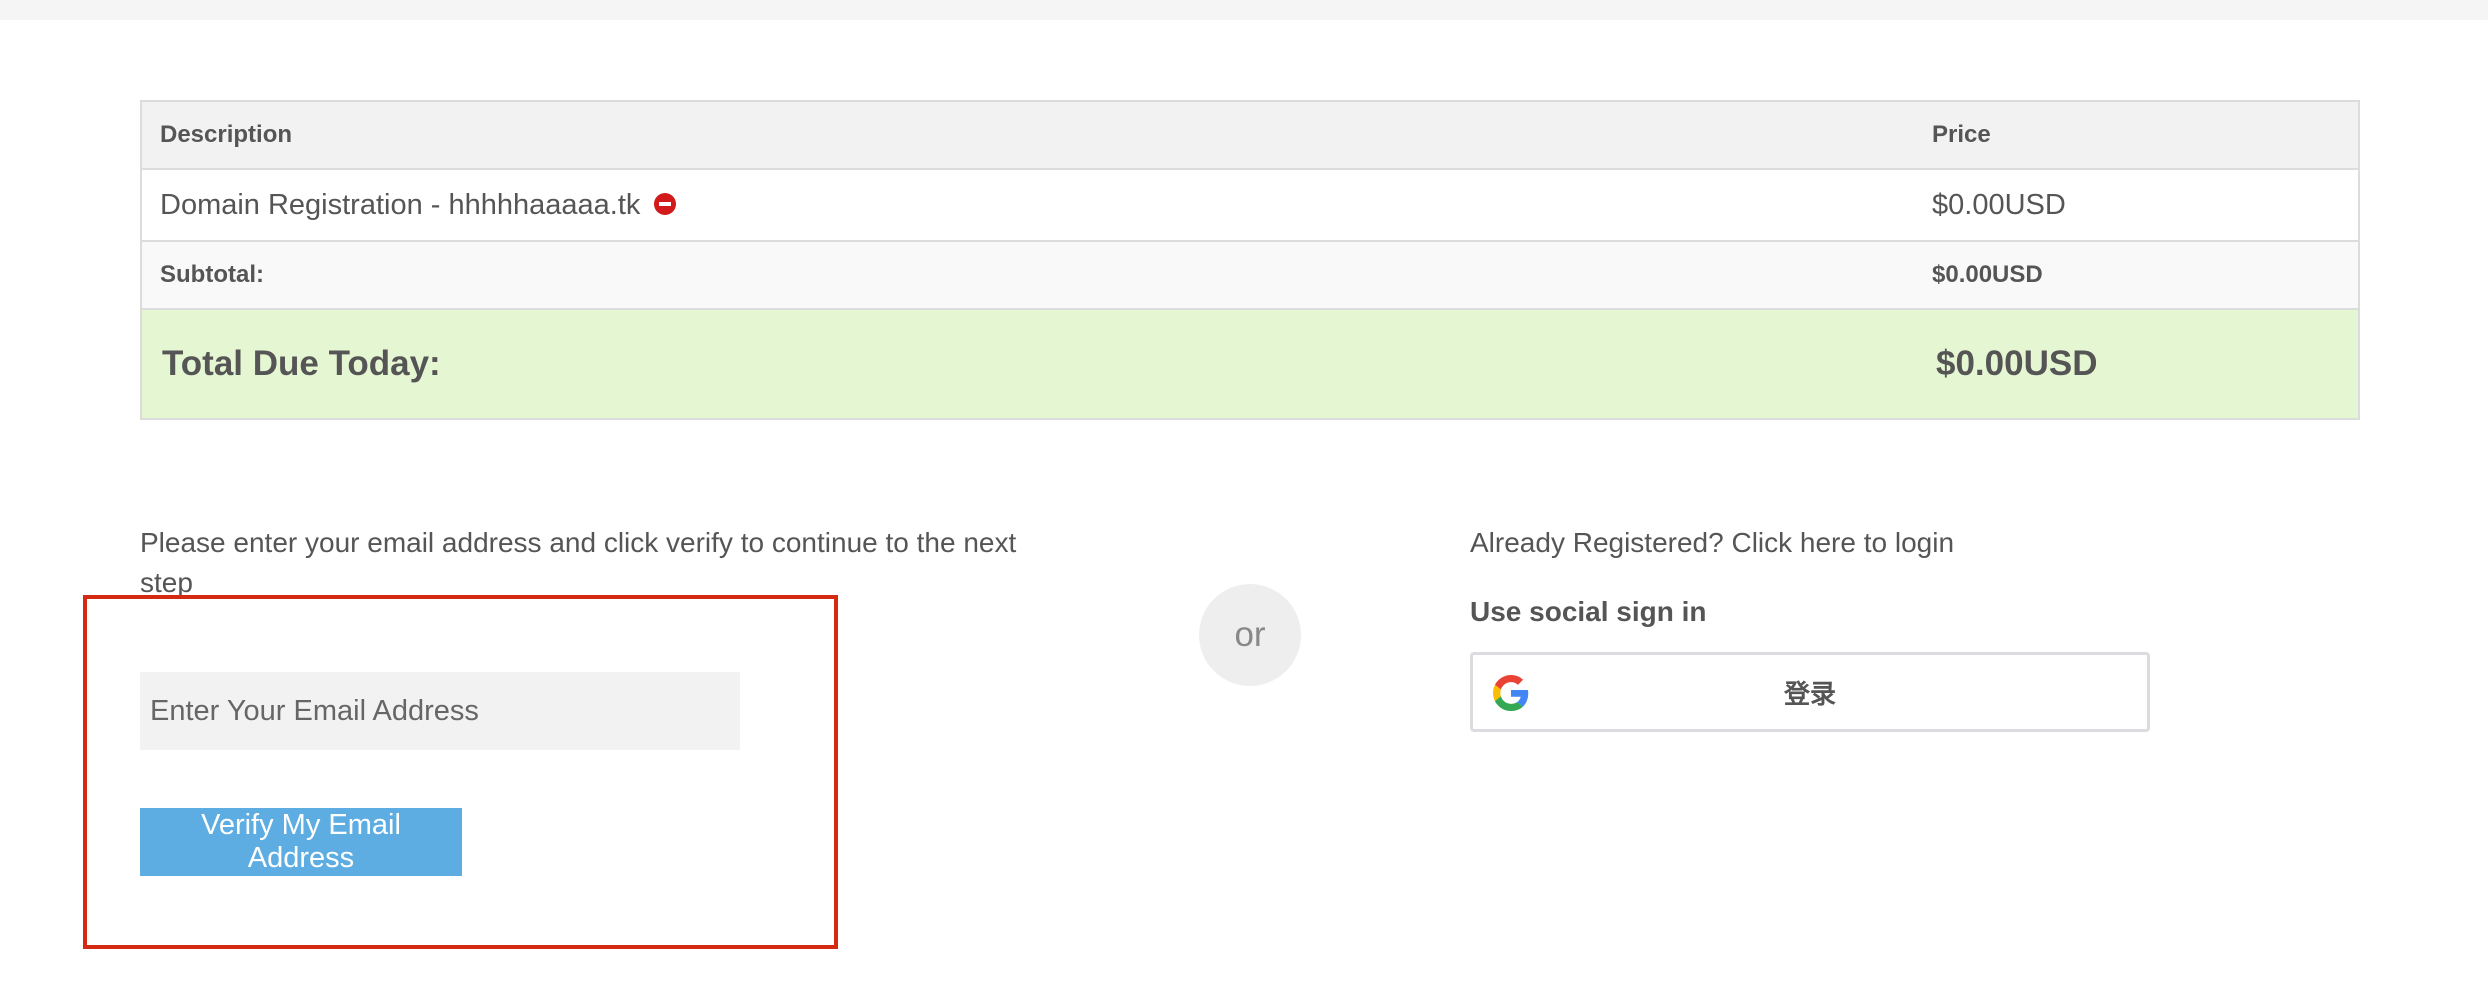  What do you see at coordinates (1037, 205) in the screenshot?
I see `item-description-cell: Domain Registration - hhhhhaaaaa.tk` at bounding box center [1037, 205].